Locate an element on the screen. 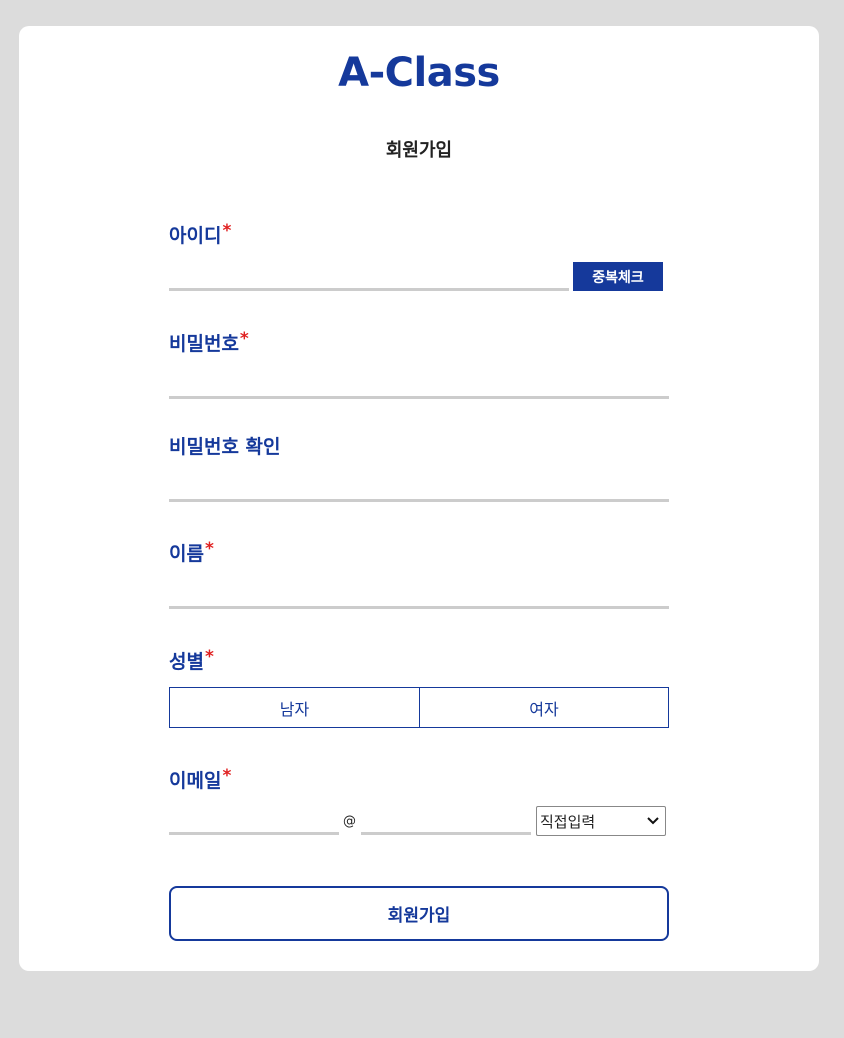 The width and height of the screenshot is (844, 1038). email-label: 이메일* is located at coordinates (200, 779).